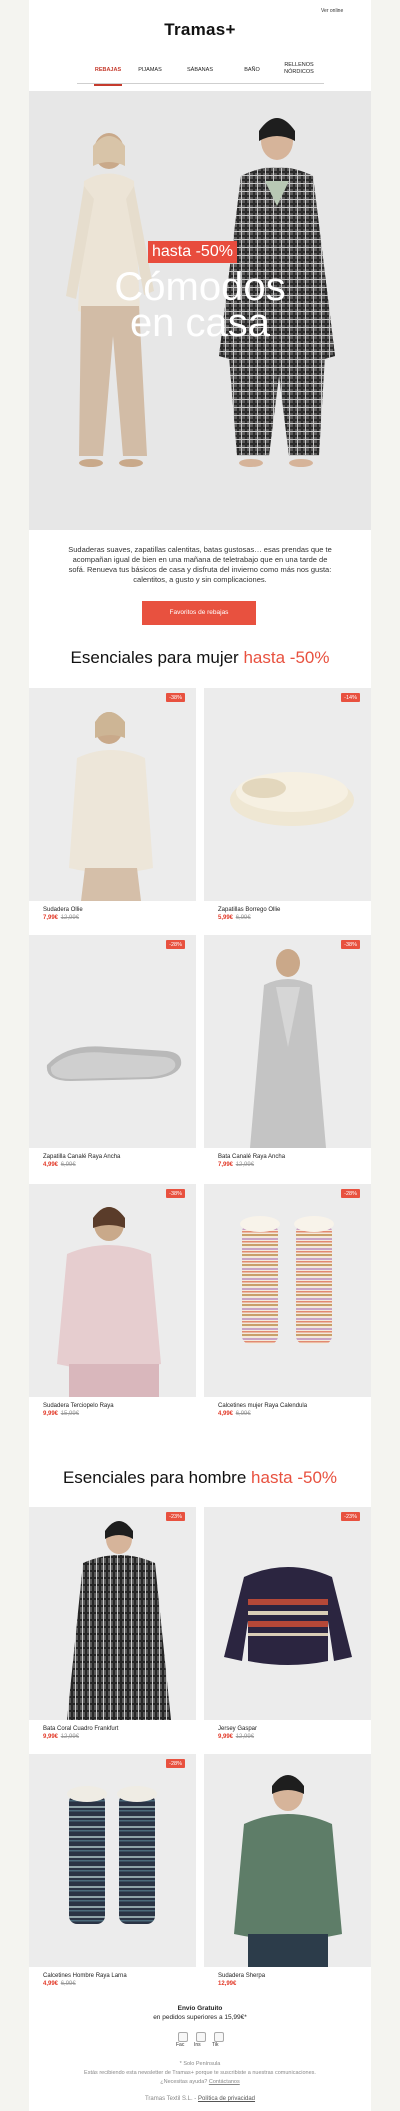 The width and height of the screenshot is (400, 2111). I want to click on instagram-icon, so click(201, 2037).